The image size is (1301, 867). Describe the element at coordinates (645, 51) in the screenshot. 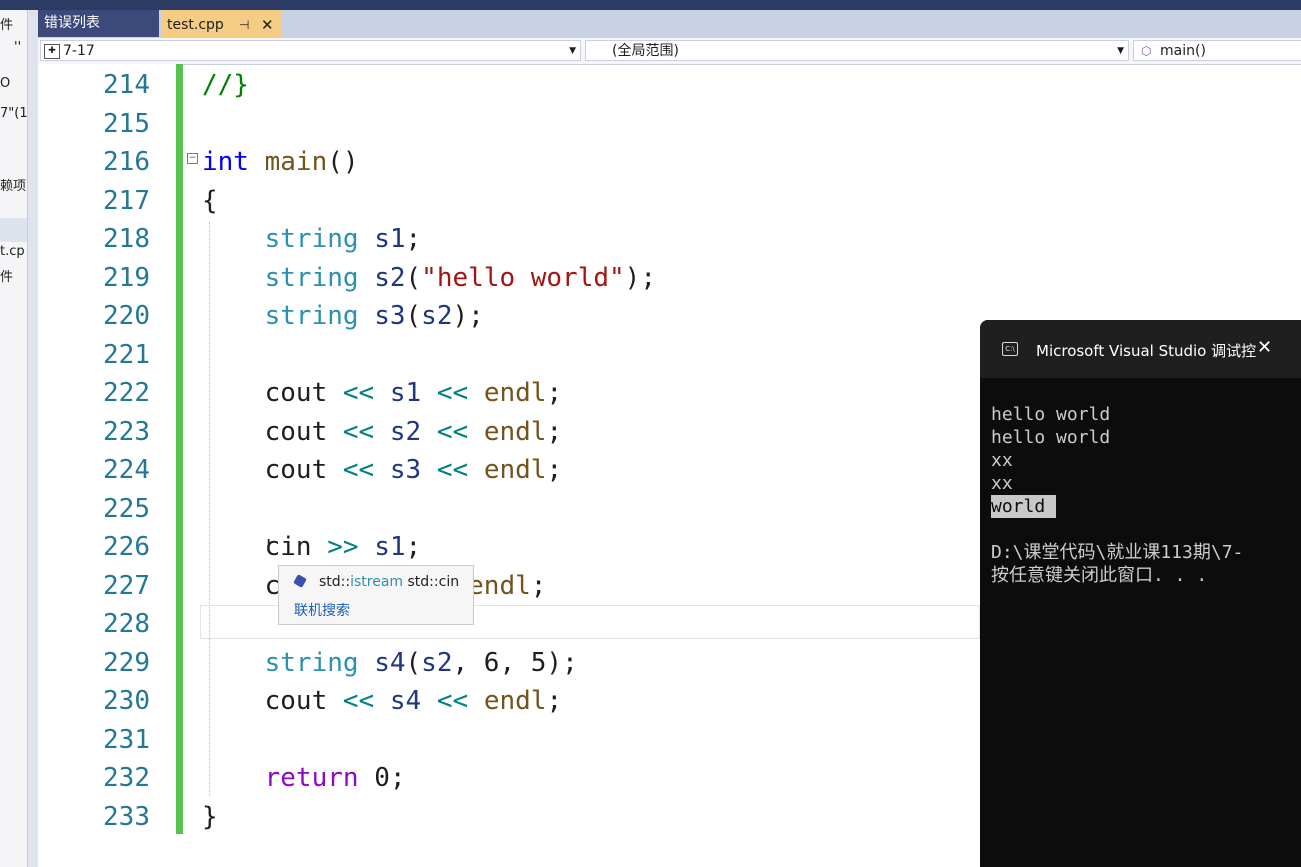

I see `scope-value: (全局范围)` at that location.